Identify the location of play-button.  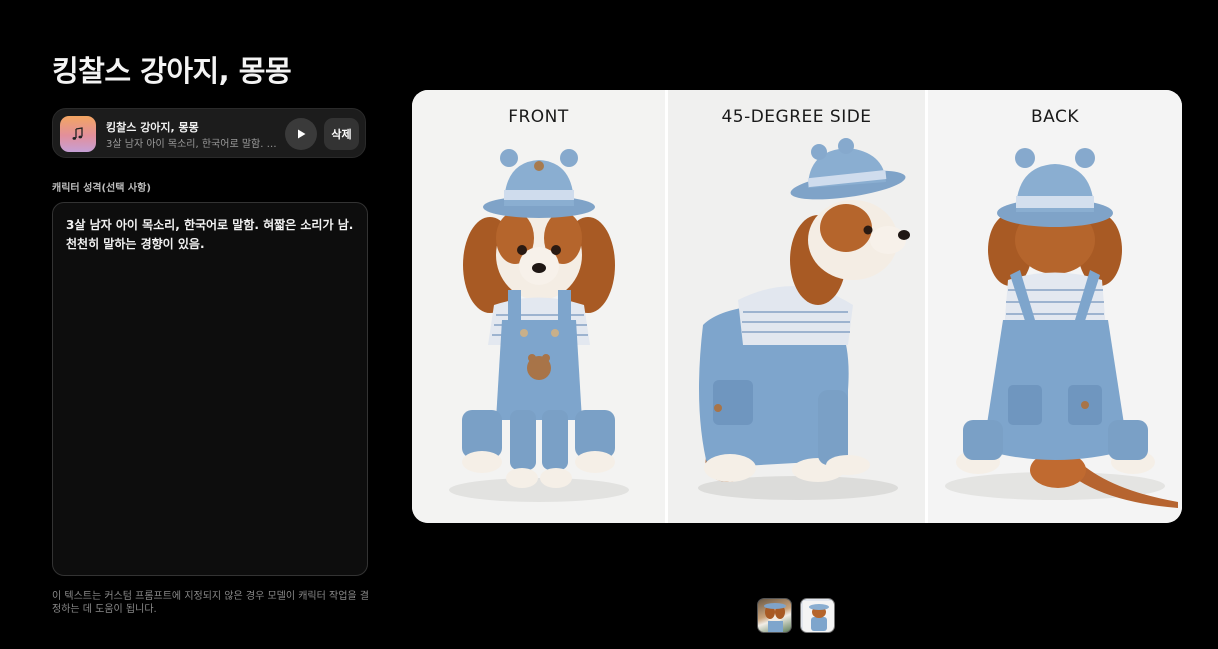
(301, 134).